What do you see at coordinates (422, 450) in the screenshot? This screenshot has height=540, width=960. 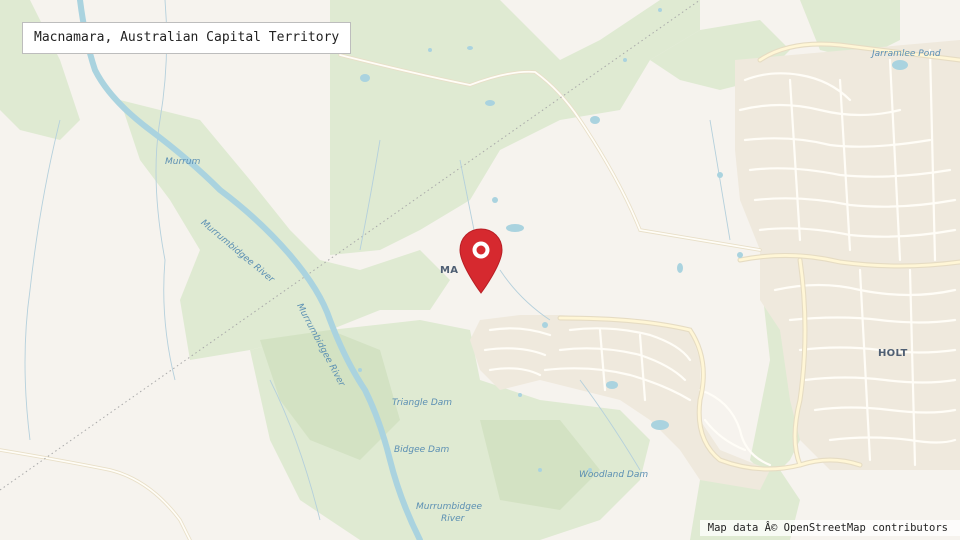 I see `bidgee-dam-label: Bidgee Dam` at bounding box center [422, 450].